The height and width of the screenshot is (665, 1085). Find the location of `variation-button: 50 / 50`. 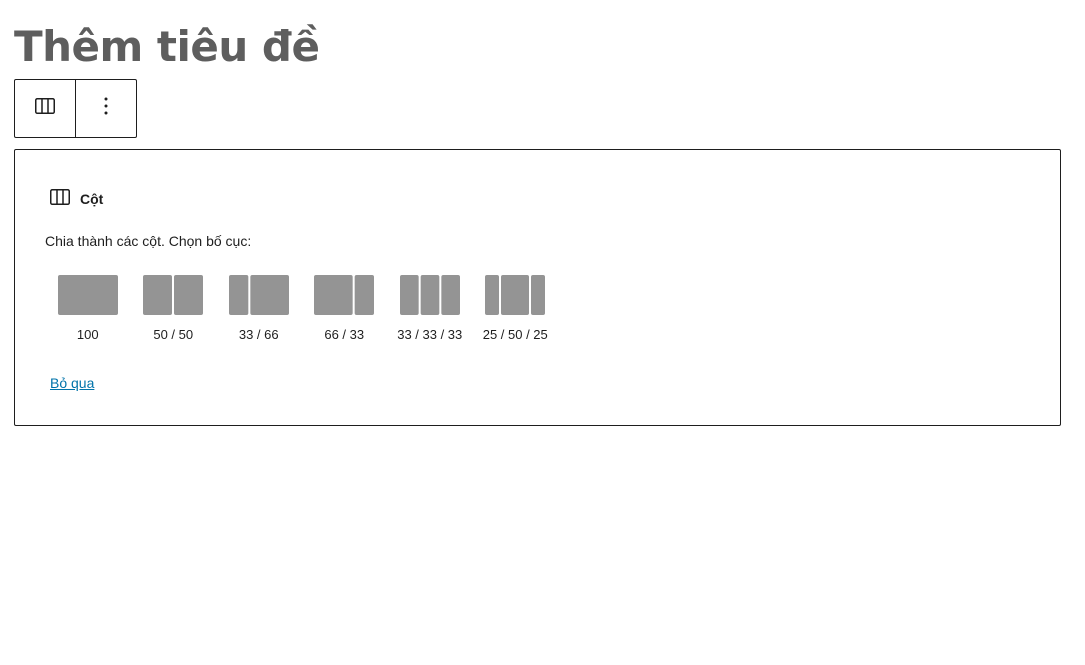

variation-button: 50 / 50 is located at coordinates (174, 308).